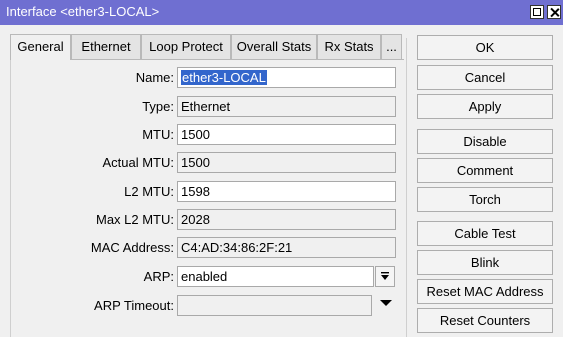  Describe the element at coordinates (485, 199) in the screenshot. I see `torch-button: Torch` at that location.